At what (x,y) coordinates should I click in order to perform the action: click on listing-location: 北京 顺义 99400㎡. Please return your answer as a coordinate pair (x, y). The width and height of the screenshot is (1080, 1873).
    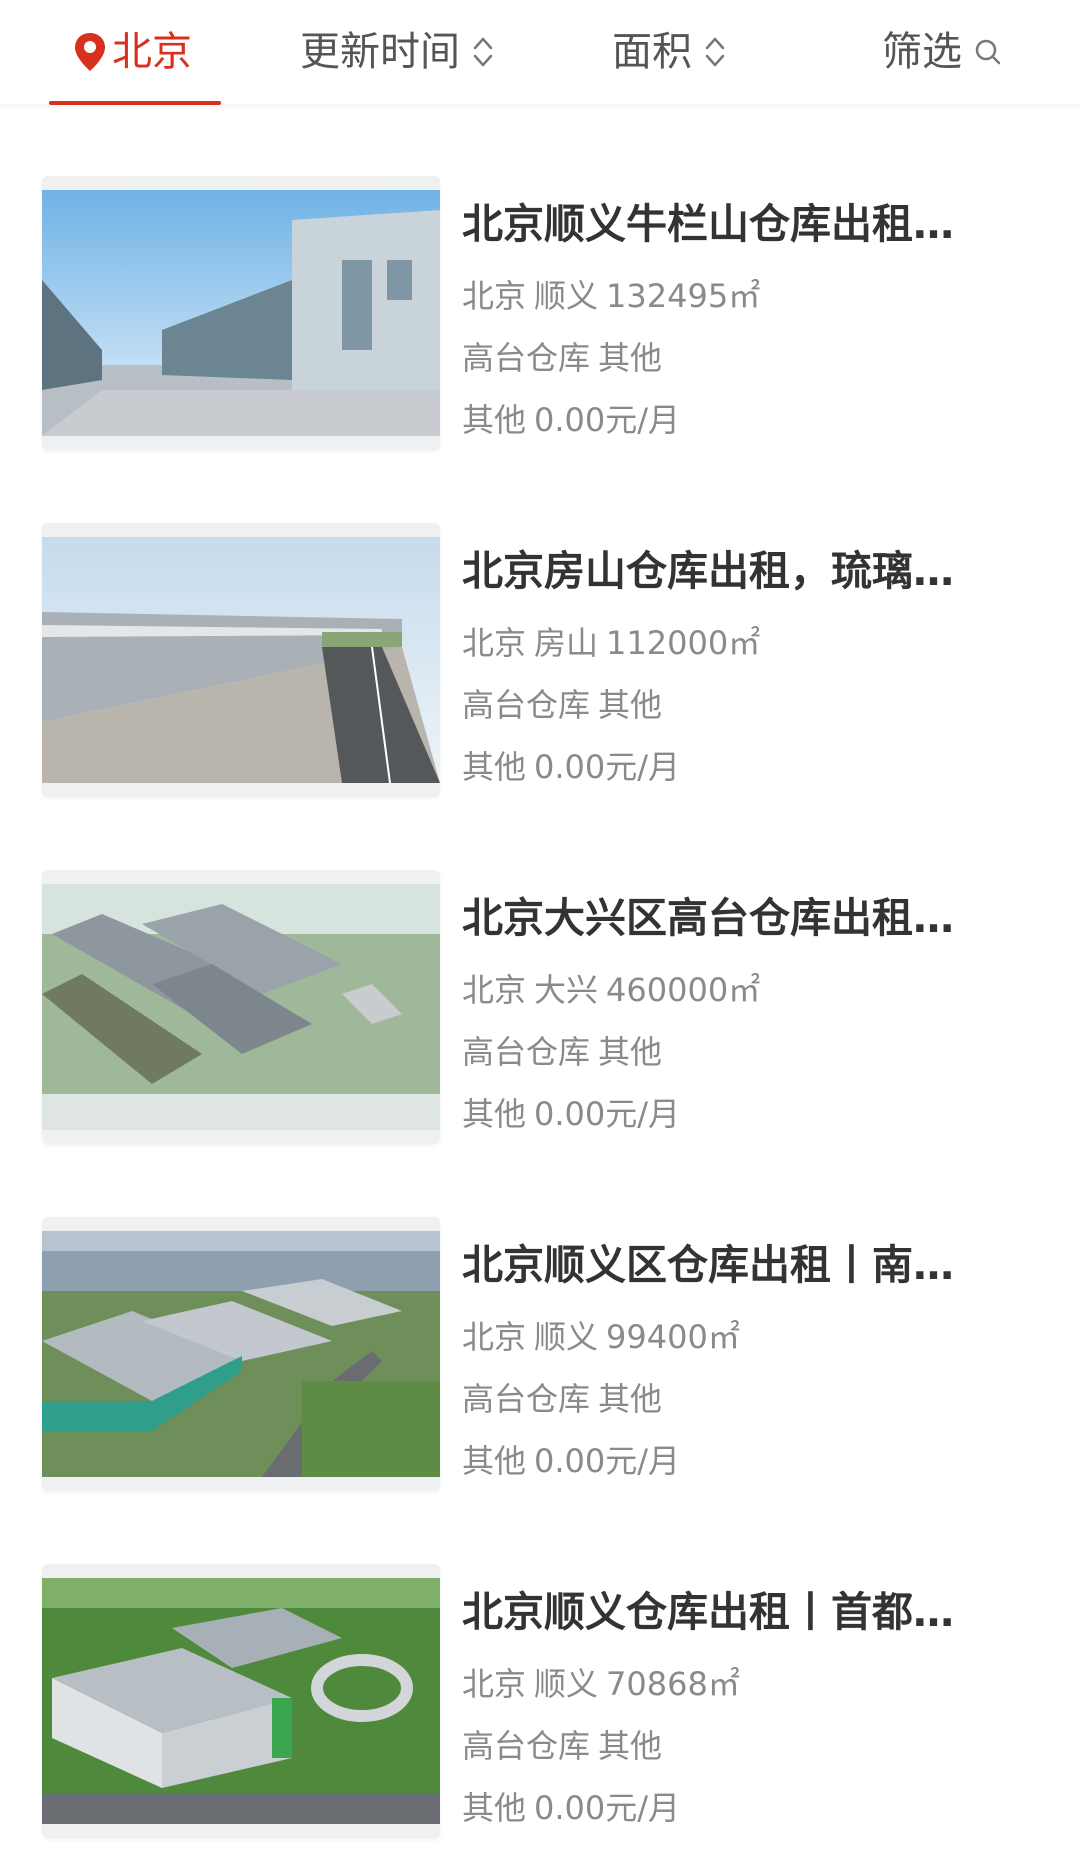
    Looking at the image, I should click on (601, 1337).